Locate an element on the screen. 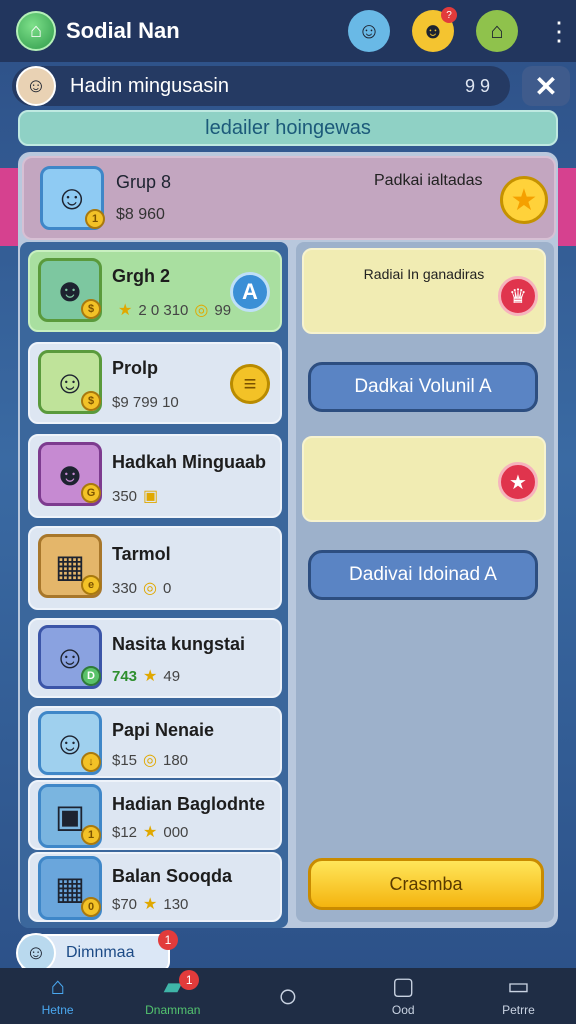 Image resolution: width=576 pixels, height=1024 pixels. list-item: ▦ 0 Balan Sooqda $70 ★ 130 is located at coordinates (155, 887).